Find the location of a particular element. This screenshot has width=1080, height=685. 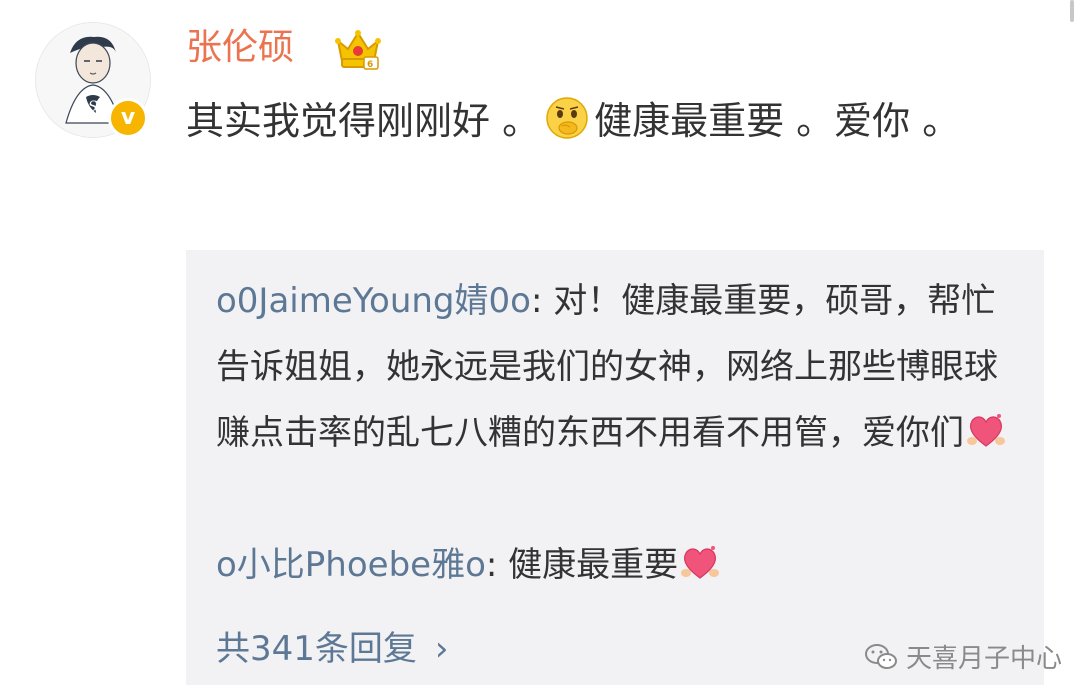

verified-glyph: v is located at coordinates (128, 117).